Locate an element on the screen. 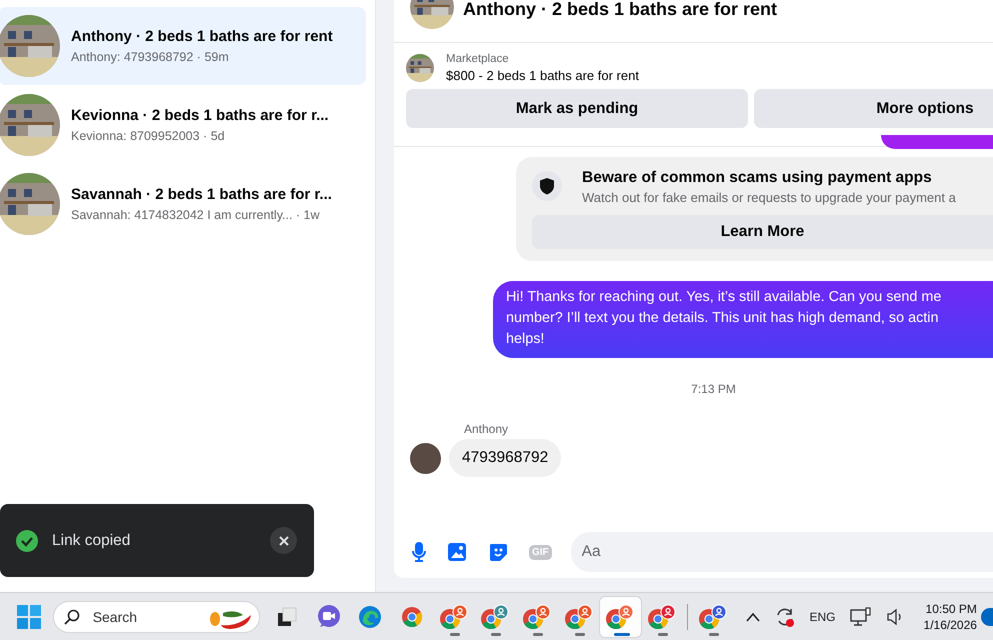  clock-date: 1/16/2026 is located at coordinates (950, 625).